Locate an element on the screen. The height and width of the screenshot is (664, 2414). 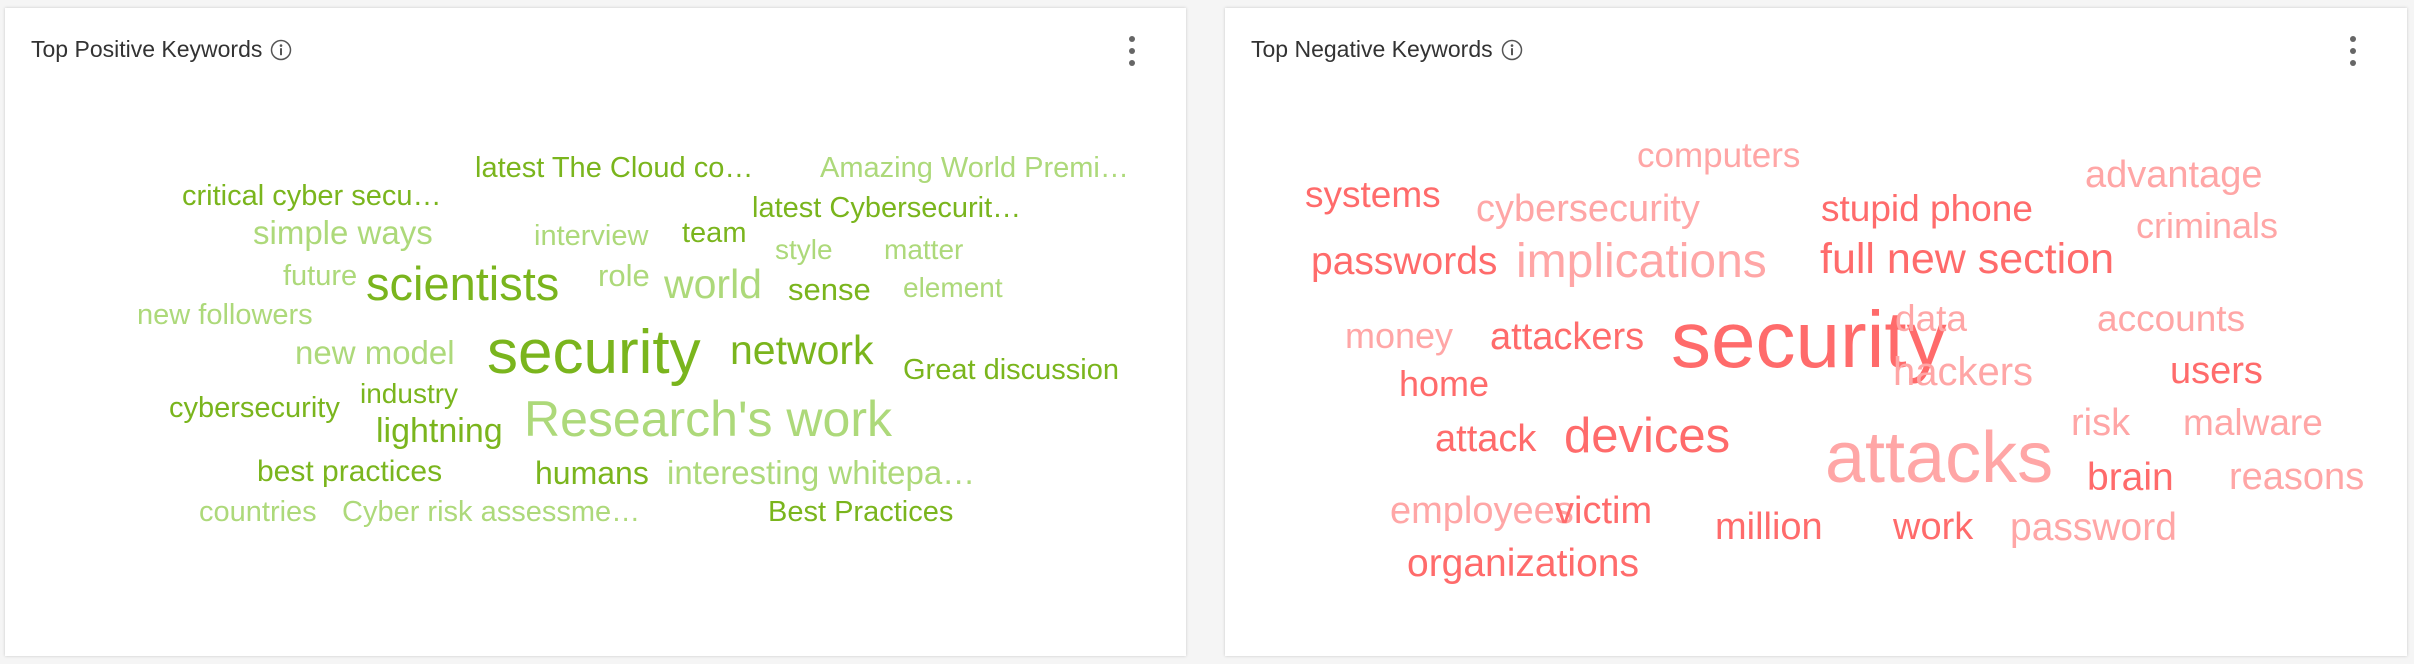
keyword: world is located at coordinates (713, 284).